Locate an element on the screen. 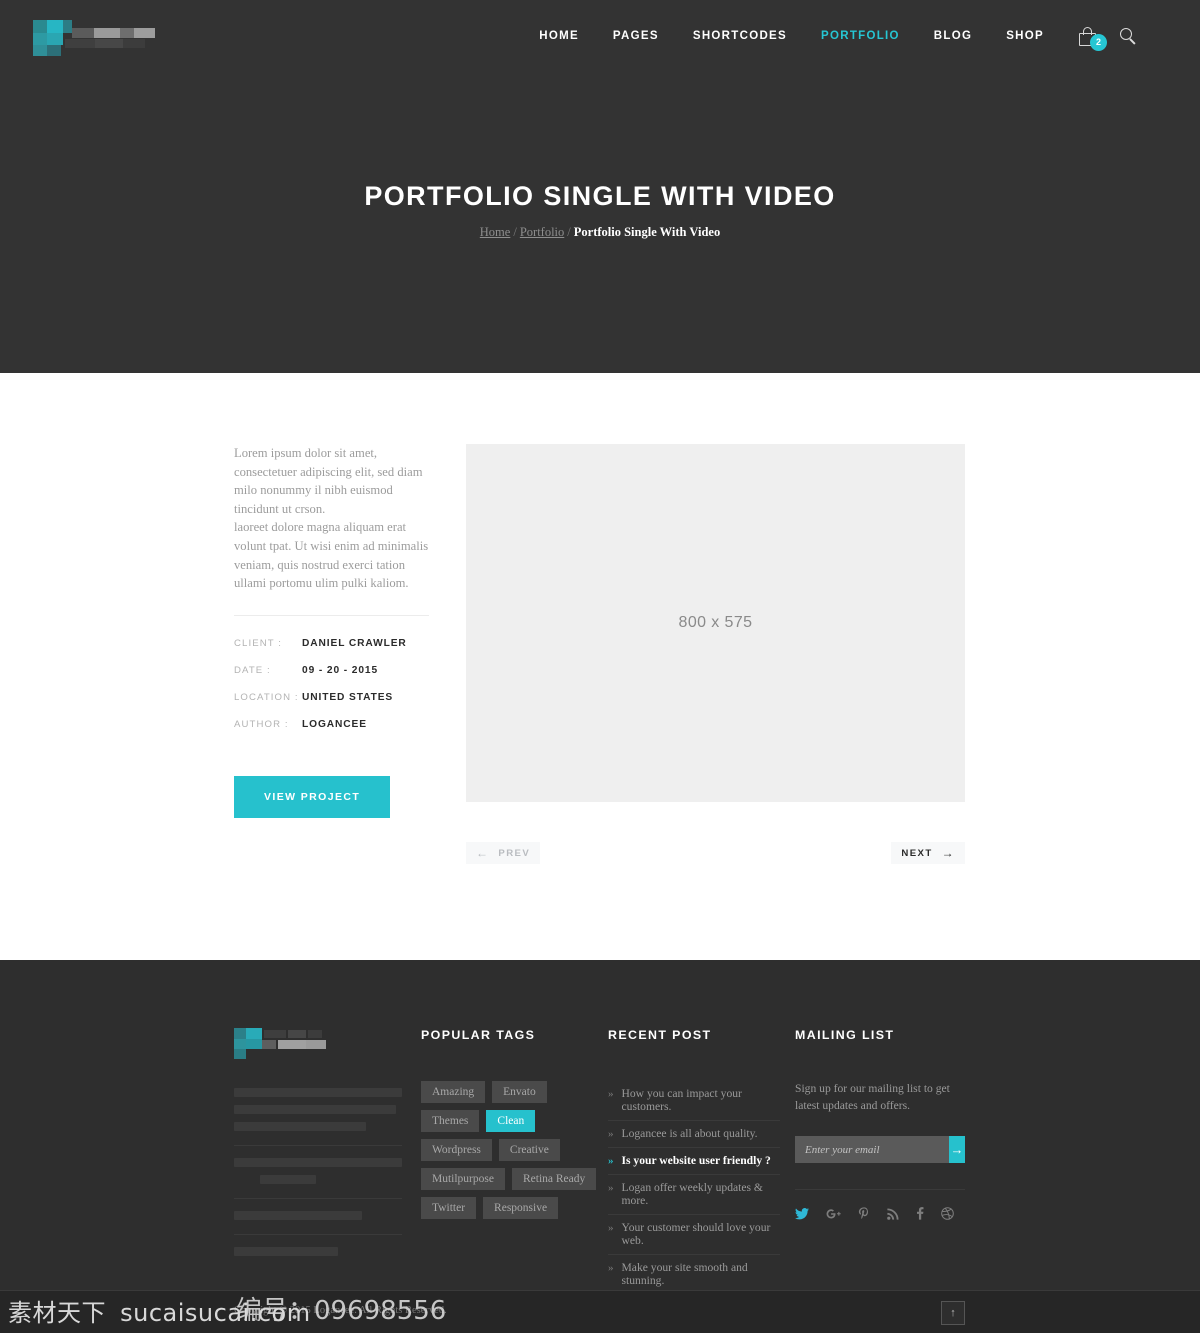 The width and height of the screenshot is (1200, 1333). tag-item: Responsive is located at coordinates (521, 1208).